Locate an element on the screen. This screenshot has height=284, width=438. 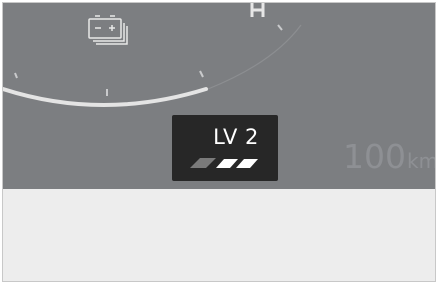
gauge-rim-right is located at coordinates (254, 57).